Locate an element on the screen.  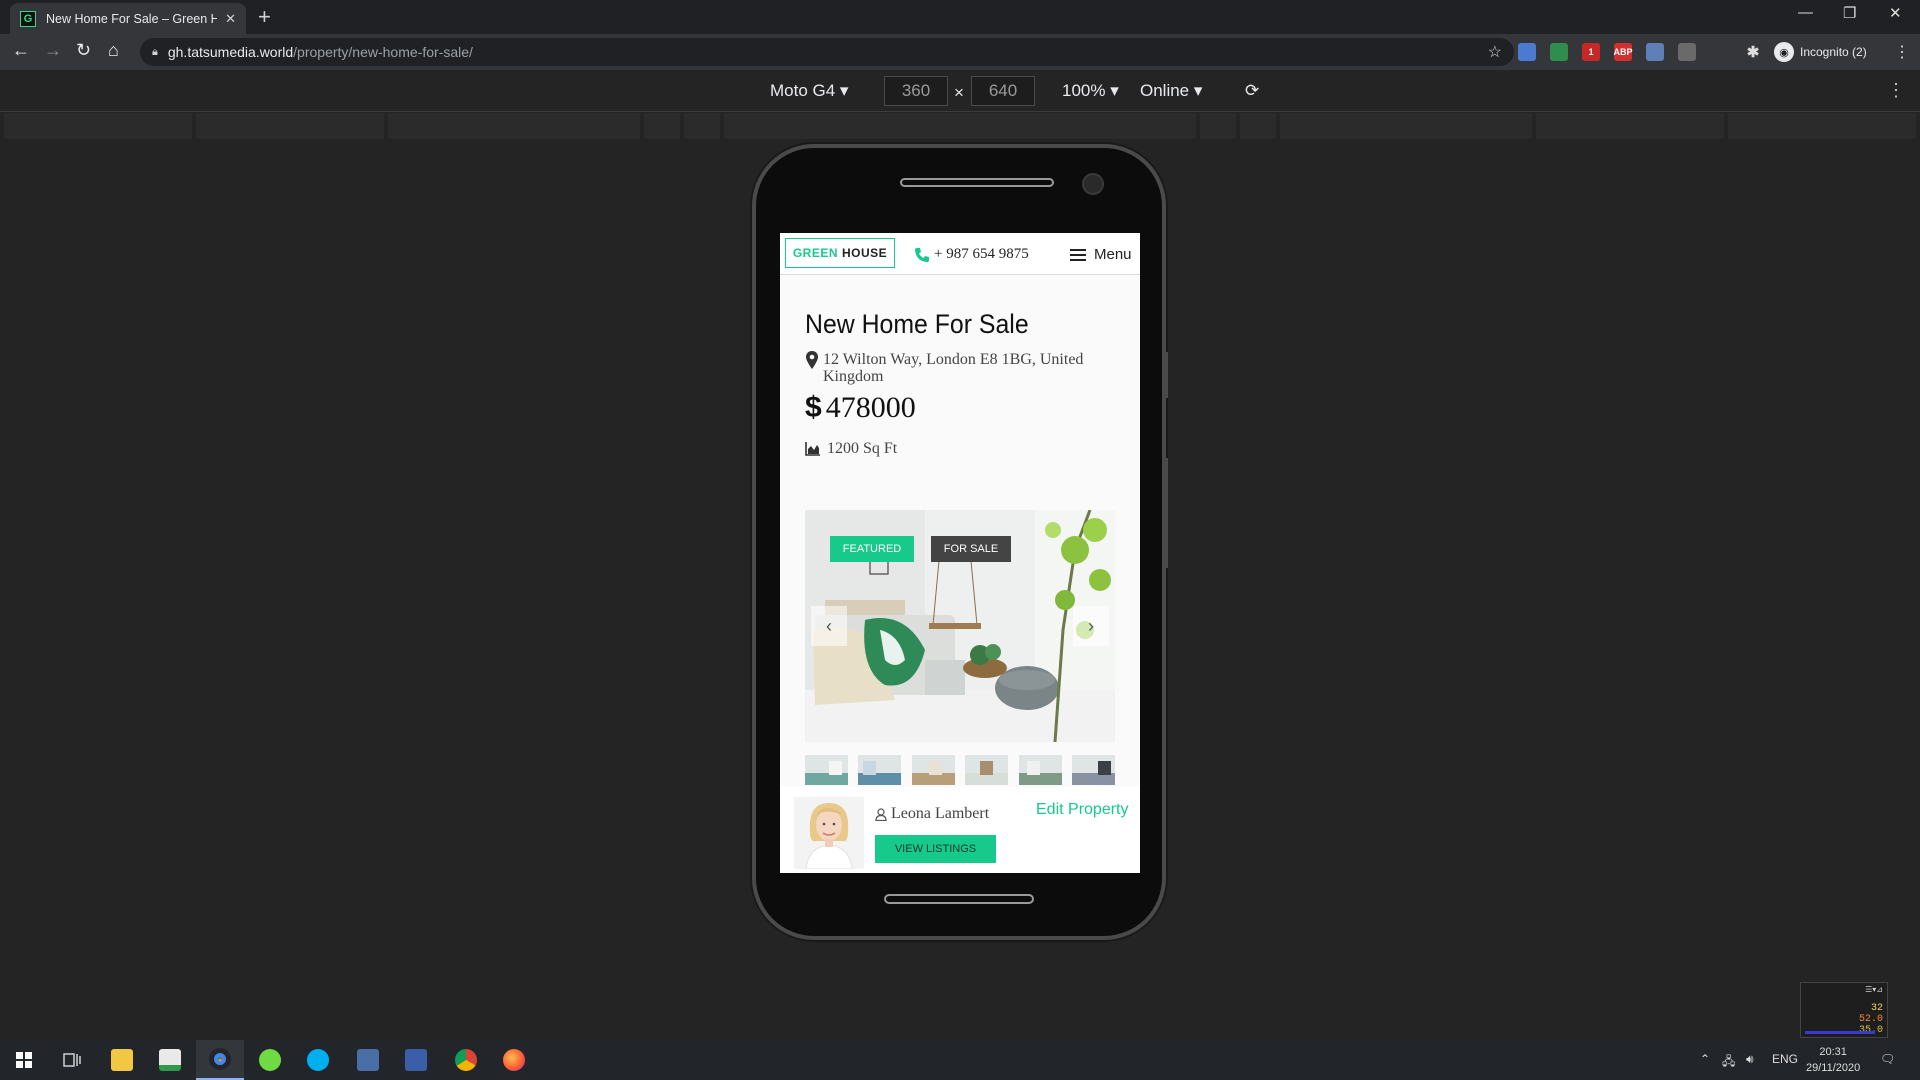
height-input: 640 is located at coordinates (1003, 91).